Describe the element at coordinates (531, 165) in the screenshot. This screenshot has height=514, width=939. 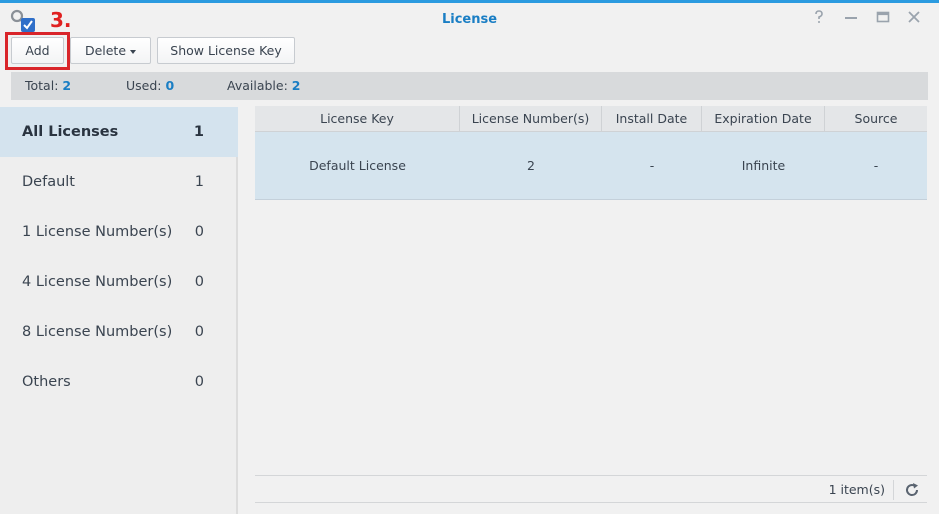
I see `cell-license-number: 2` at that location.